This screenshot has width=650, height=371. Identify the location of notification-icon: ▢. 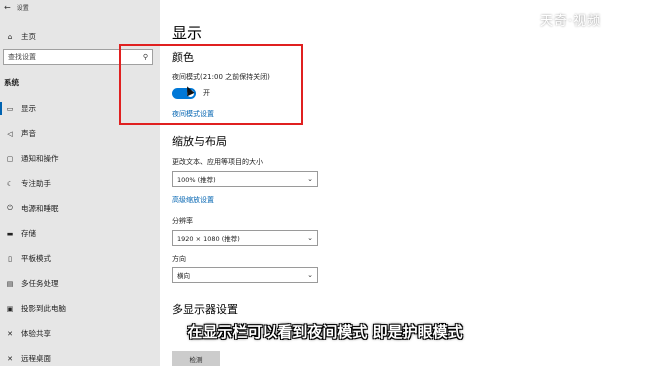
(10, 158).